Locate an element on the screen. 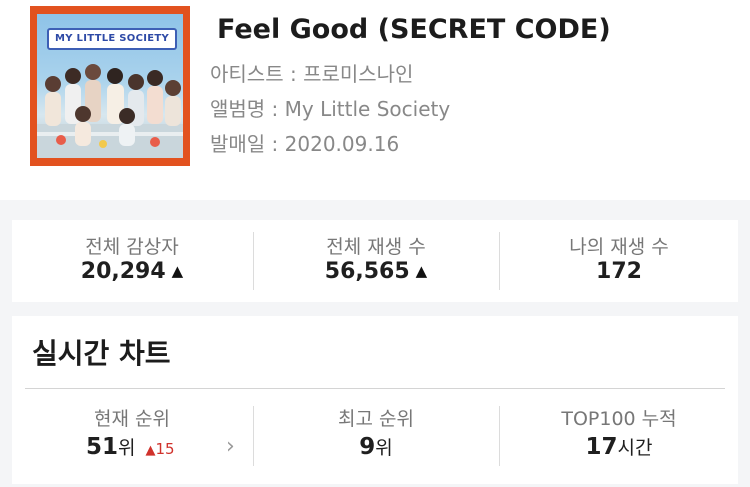  release-label: 발매일 : is located at coordinates (247, 144).